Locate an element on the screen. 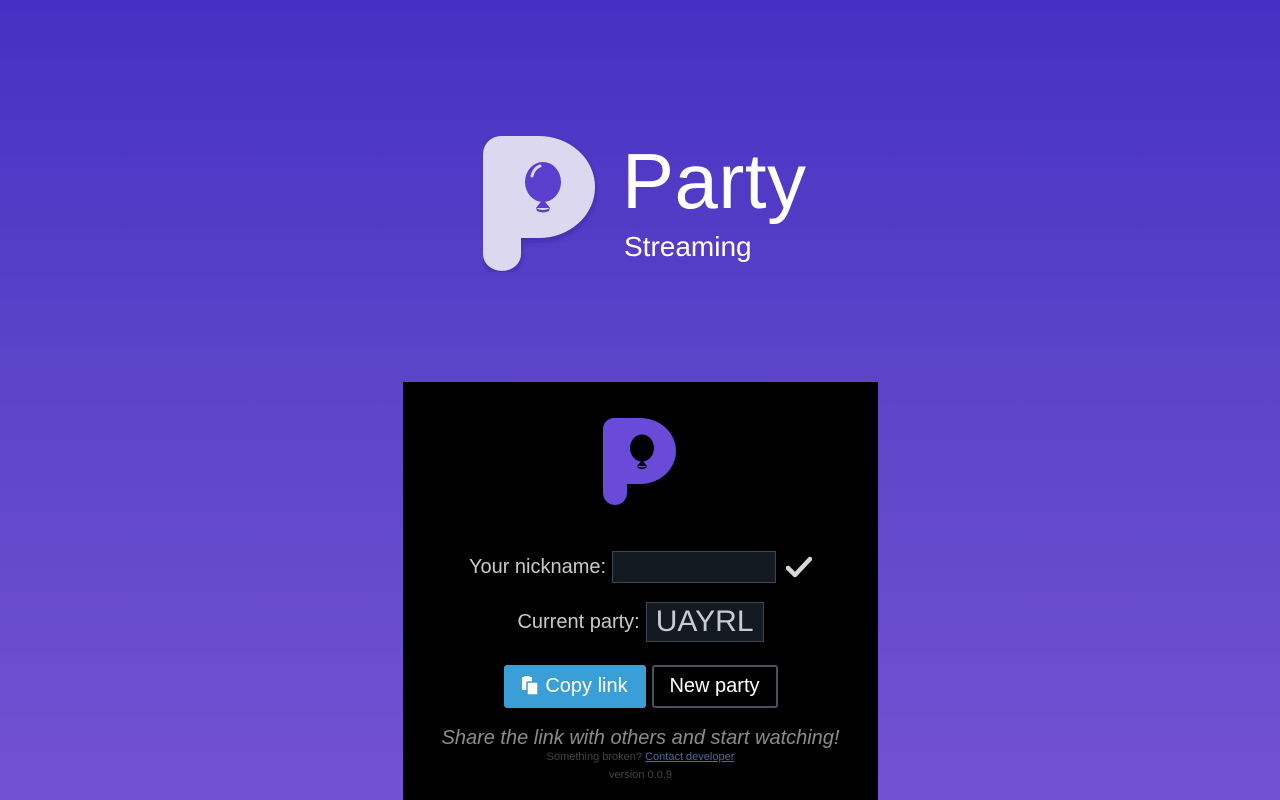 Image resolution: width=1280 pixels, height=800 pixels. current-party-row: Current party: UAYRL is located at coordinates (640, 622).